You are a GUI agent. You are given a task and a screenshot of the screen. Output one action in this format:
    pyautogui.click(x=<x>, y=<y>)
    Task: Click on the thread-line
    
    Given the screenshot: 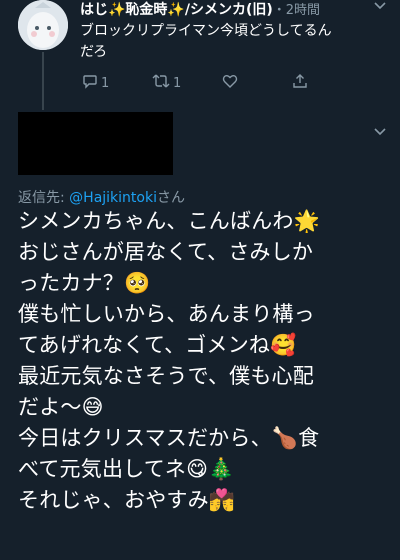 What is the action you would take?
    pyautogui.click(x=43, y=81)
    